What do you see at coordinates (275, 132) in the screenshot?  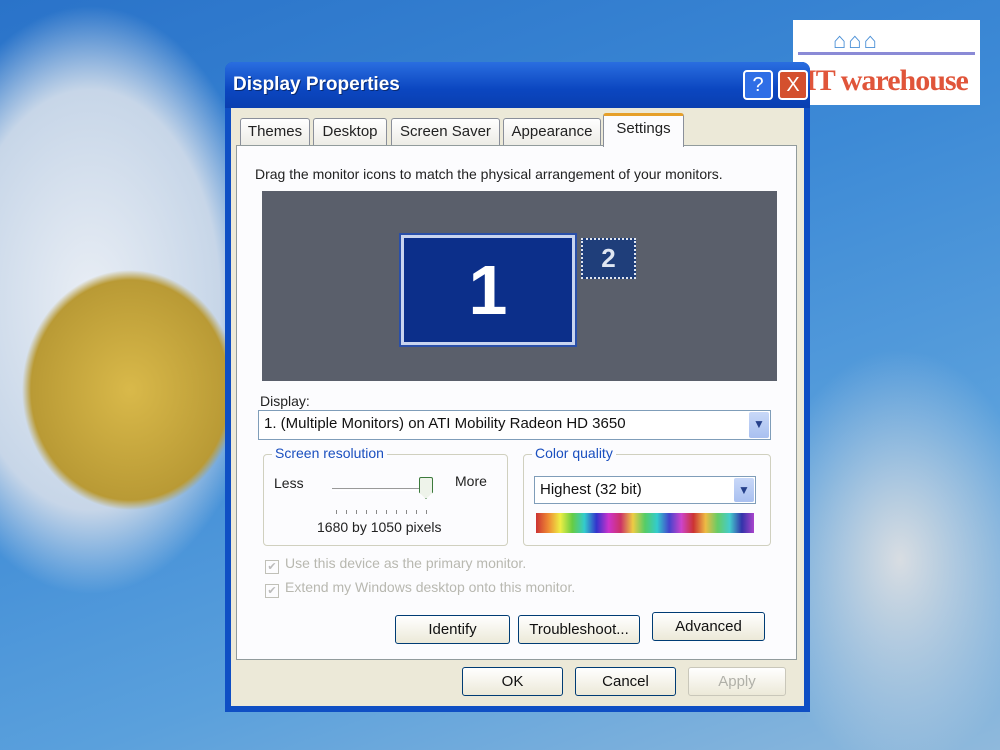 I see `tab-themes: Themes` at bounding box center [275, 132].